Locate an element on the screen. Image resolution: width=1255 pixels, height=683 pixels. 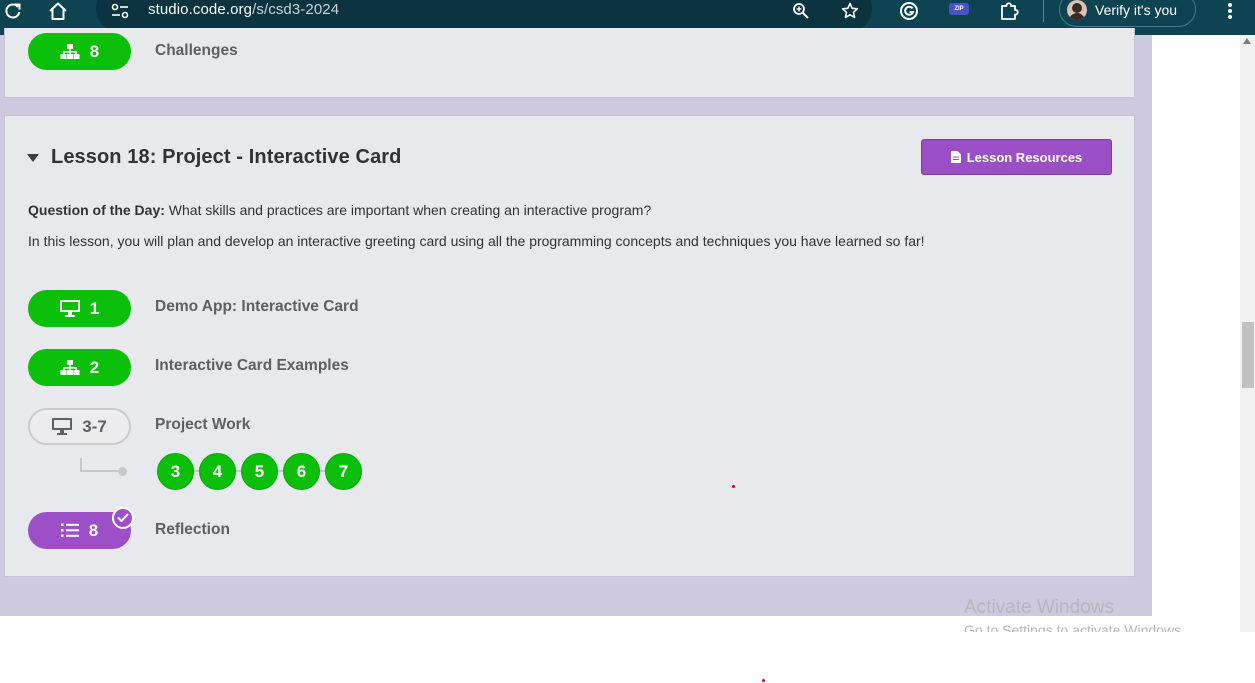
level-pill-2: 2 is located at coordinates (79, 367).